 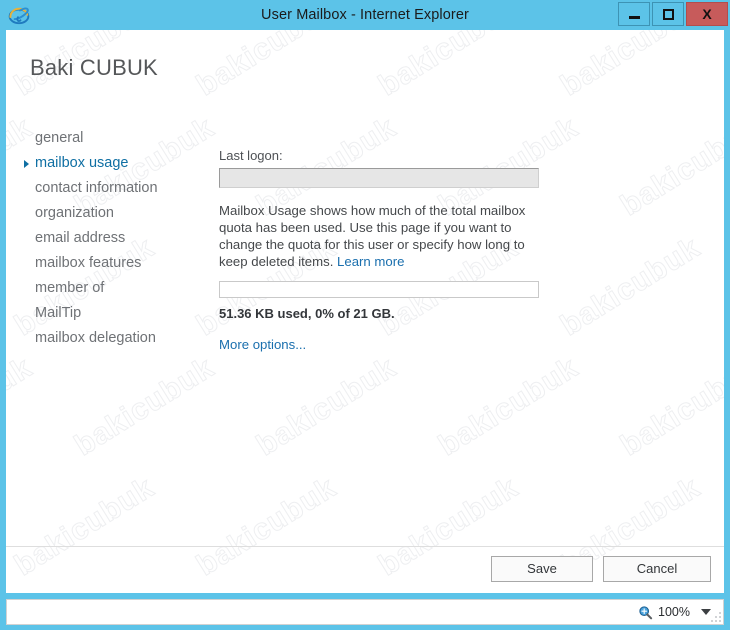 I want to click on minimize-button, so click(x=634, y=14).